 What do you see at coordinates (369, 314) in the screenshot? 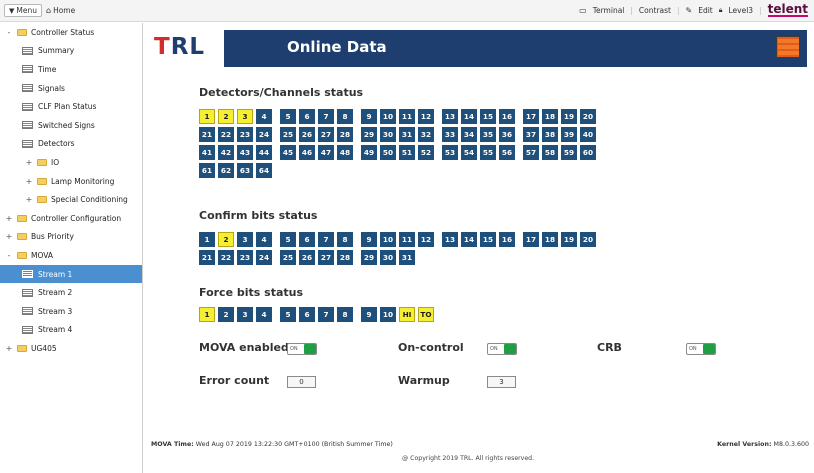
I see `force-cell-9: 9` at bounding box center [369, 314].